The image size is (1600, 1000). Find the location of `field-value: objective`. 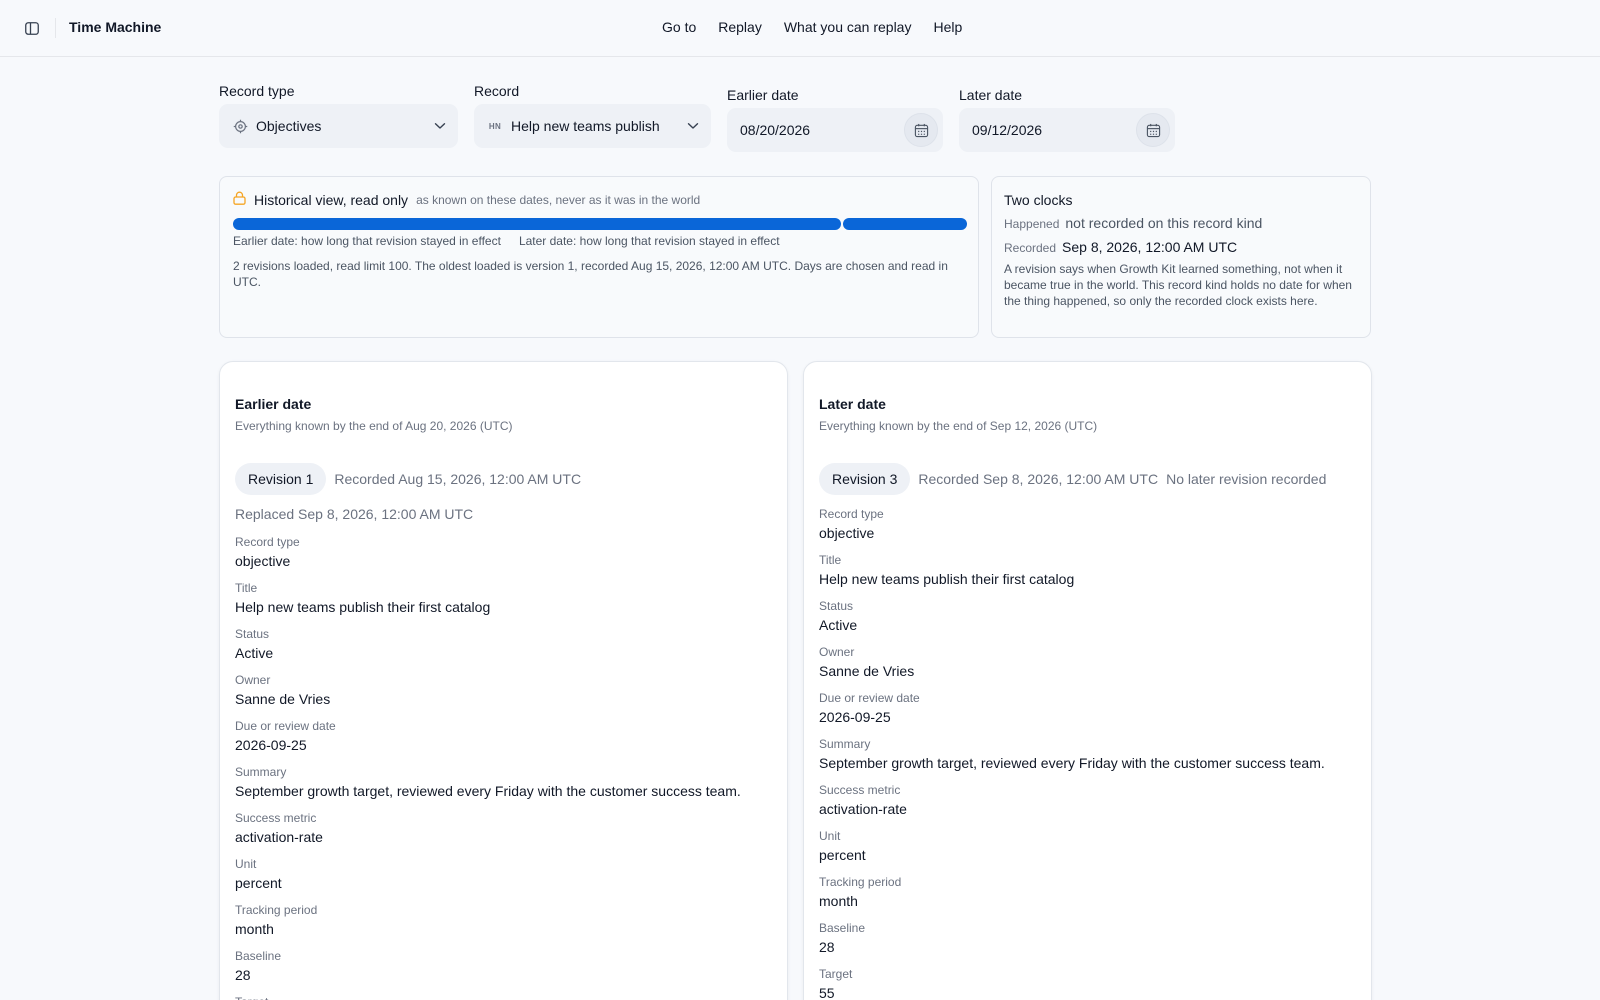

field-value: objective is located at coordinates (847, 533).